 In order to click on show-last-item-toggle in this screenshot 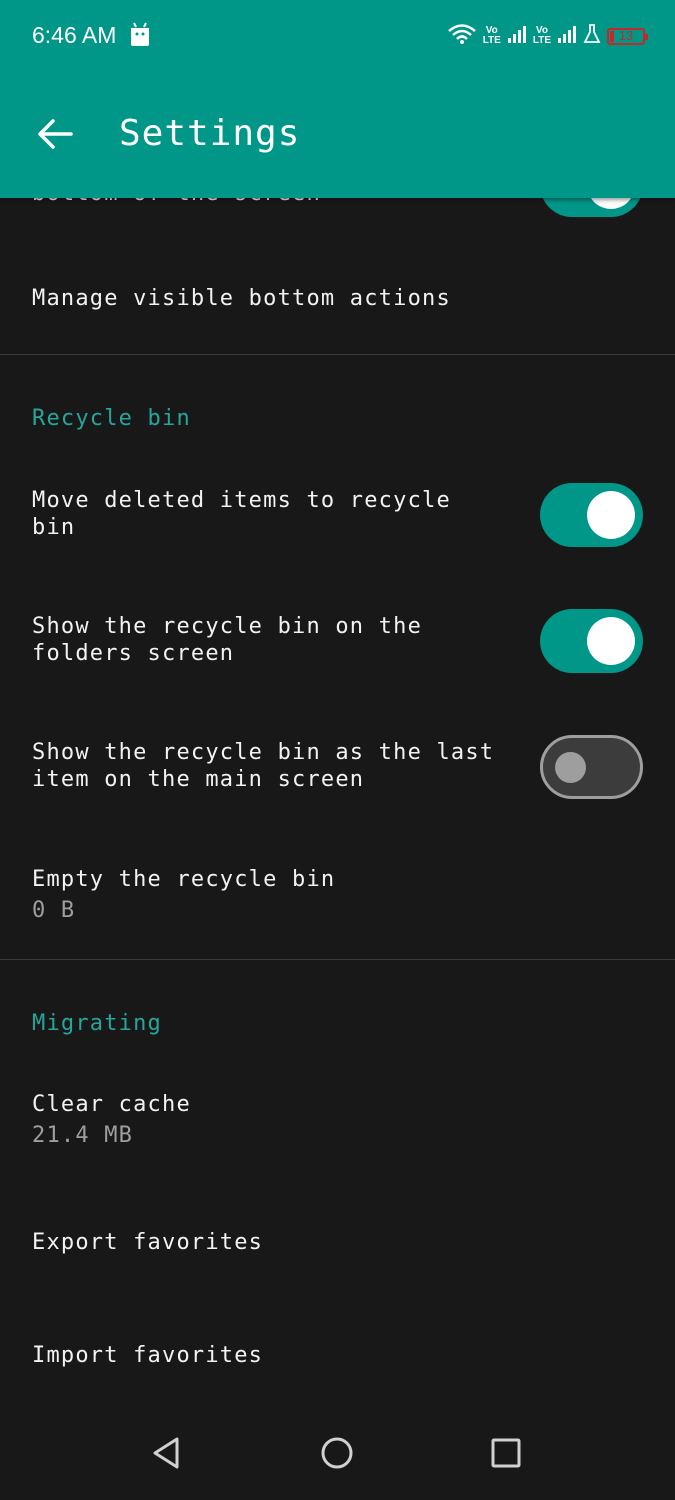, I will do `click(591, 767)`.